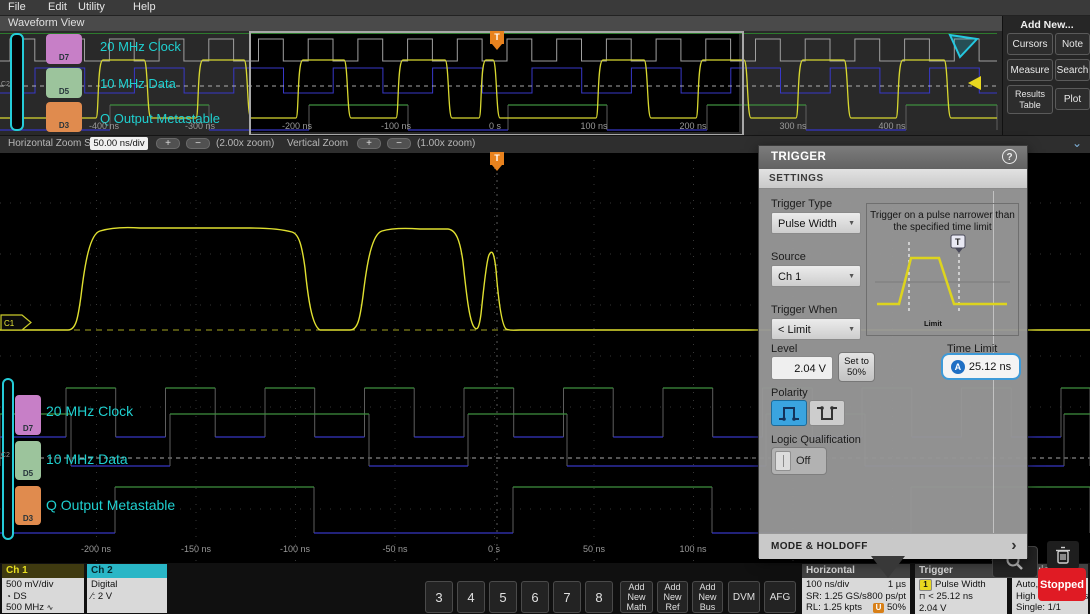 The width and height of the screenshot is (1090, 614). What do you see at coordinates (925, 585) in the screenshot?
I see `source-1-icon: 1` at bounding box center [925, 585].